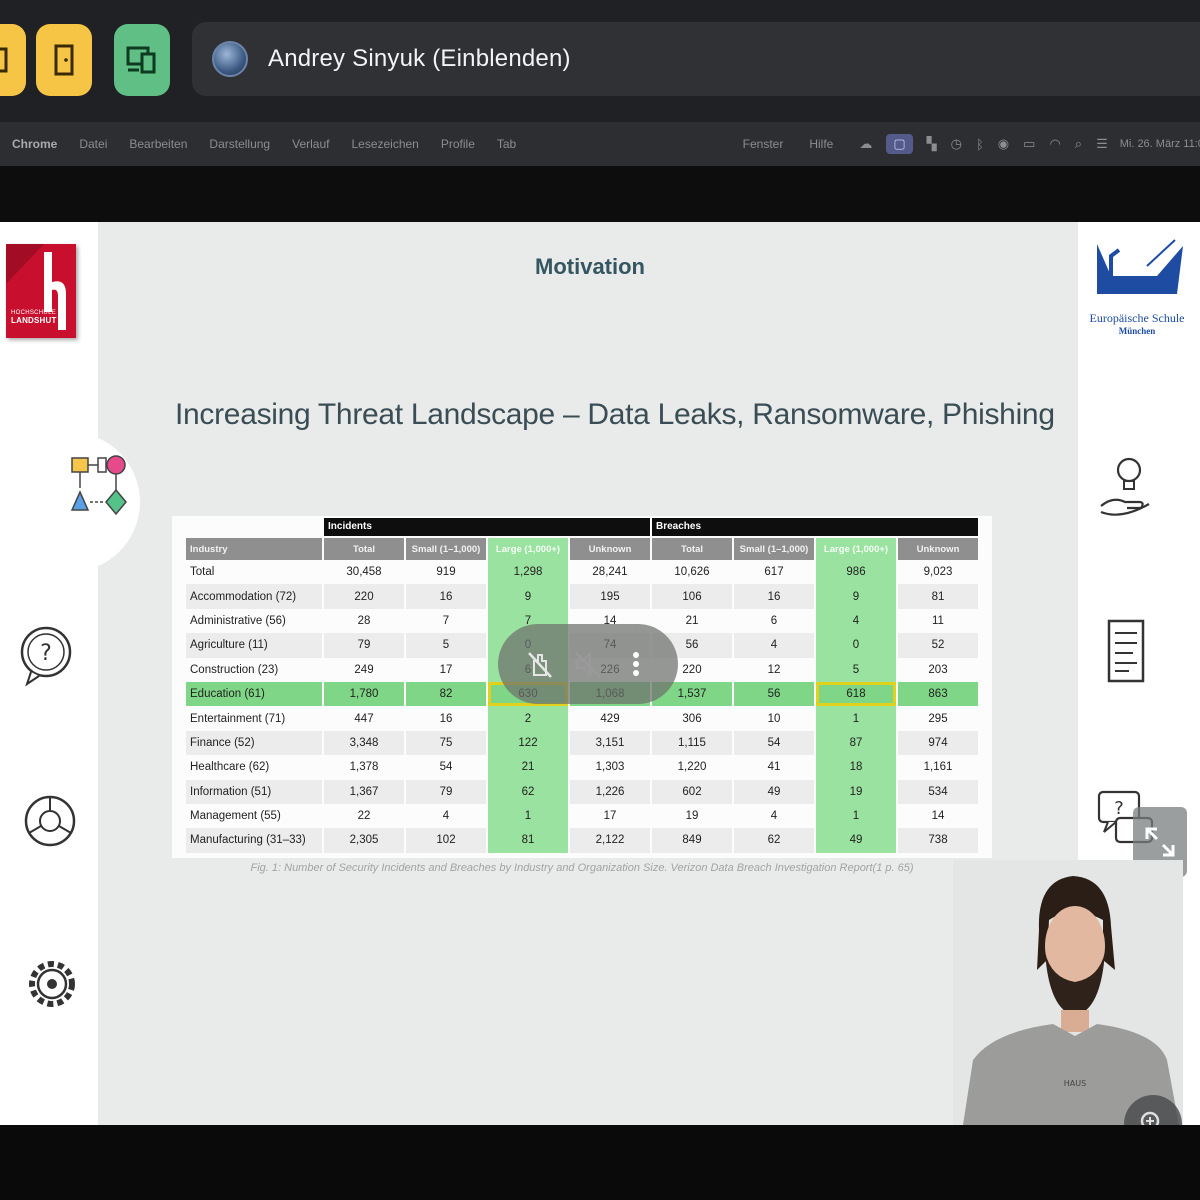 Image resolution: width=1200 pixels, height=1200 pixels. Describe the element at coordinates (158, 144) in the screenshot. I see `menu-bearbeiten: Bearbeiten` at that location.